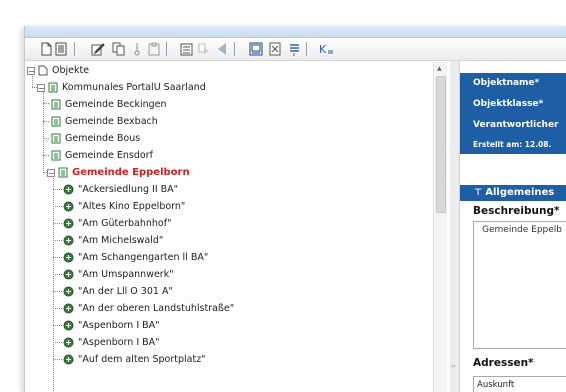  What do you see at coordinates (98, 49) in the screenshot?
I see `edit-icon` at bounding box center [98, 49].